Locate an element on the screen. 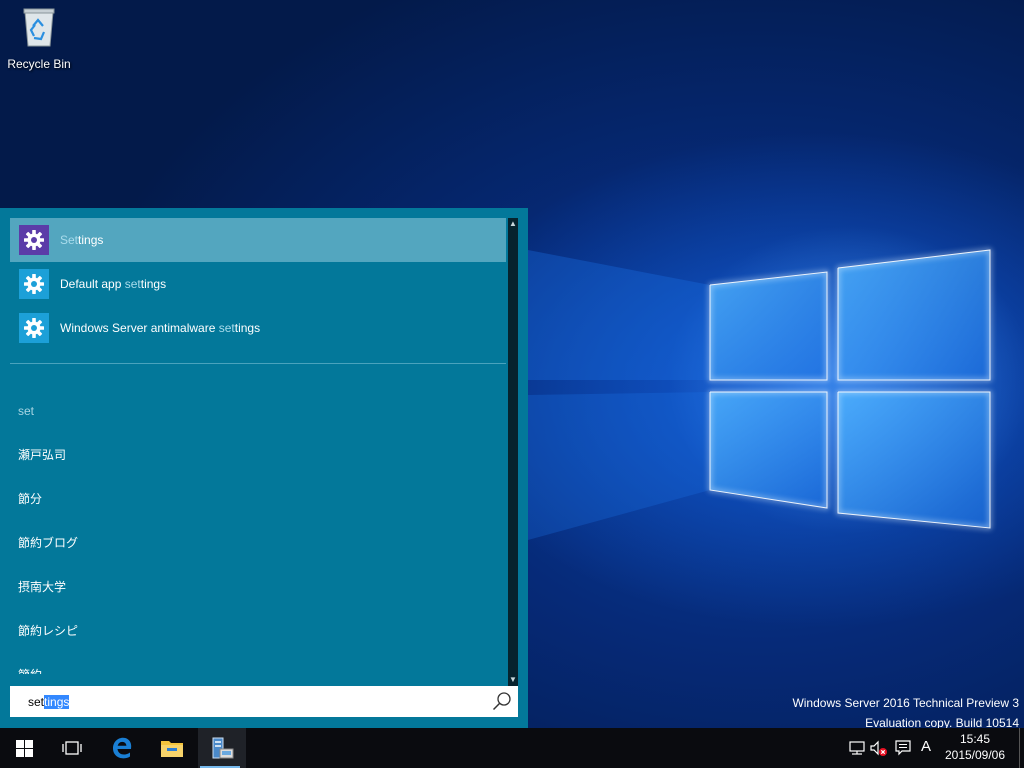 The width and height of the screenshot is (1024, 768). start-button is located at coordinates (24, 748).